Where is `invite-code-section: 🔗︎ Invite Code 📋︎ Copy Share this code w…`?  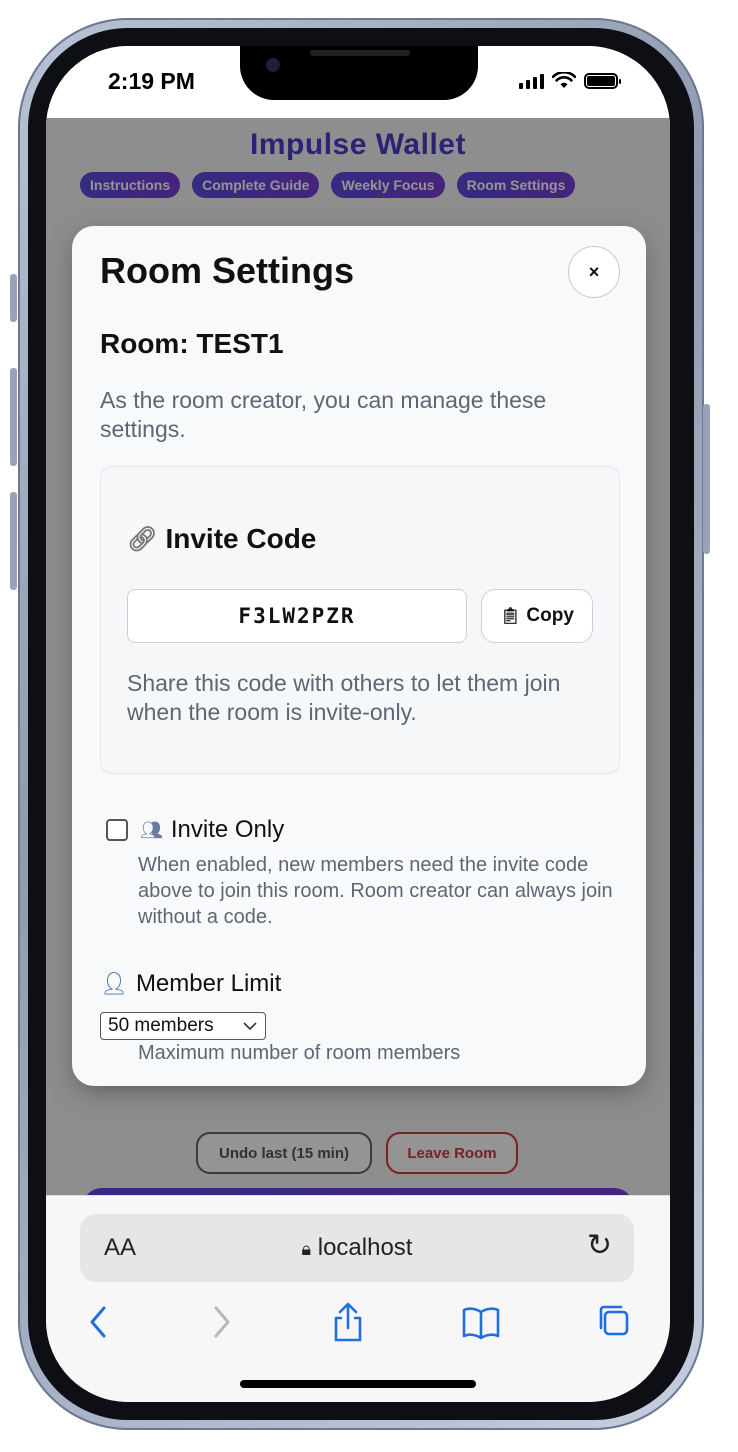 invite-code-section: 🔗︎ Invite Code 📋︎ Copy Share this code w… is located at coordinates (360, 620).